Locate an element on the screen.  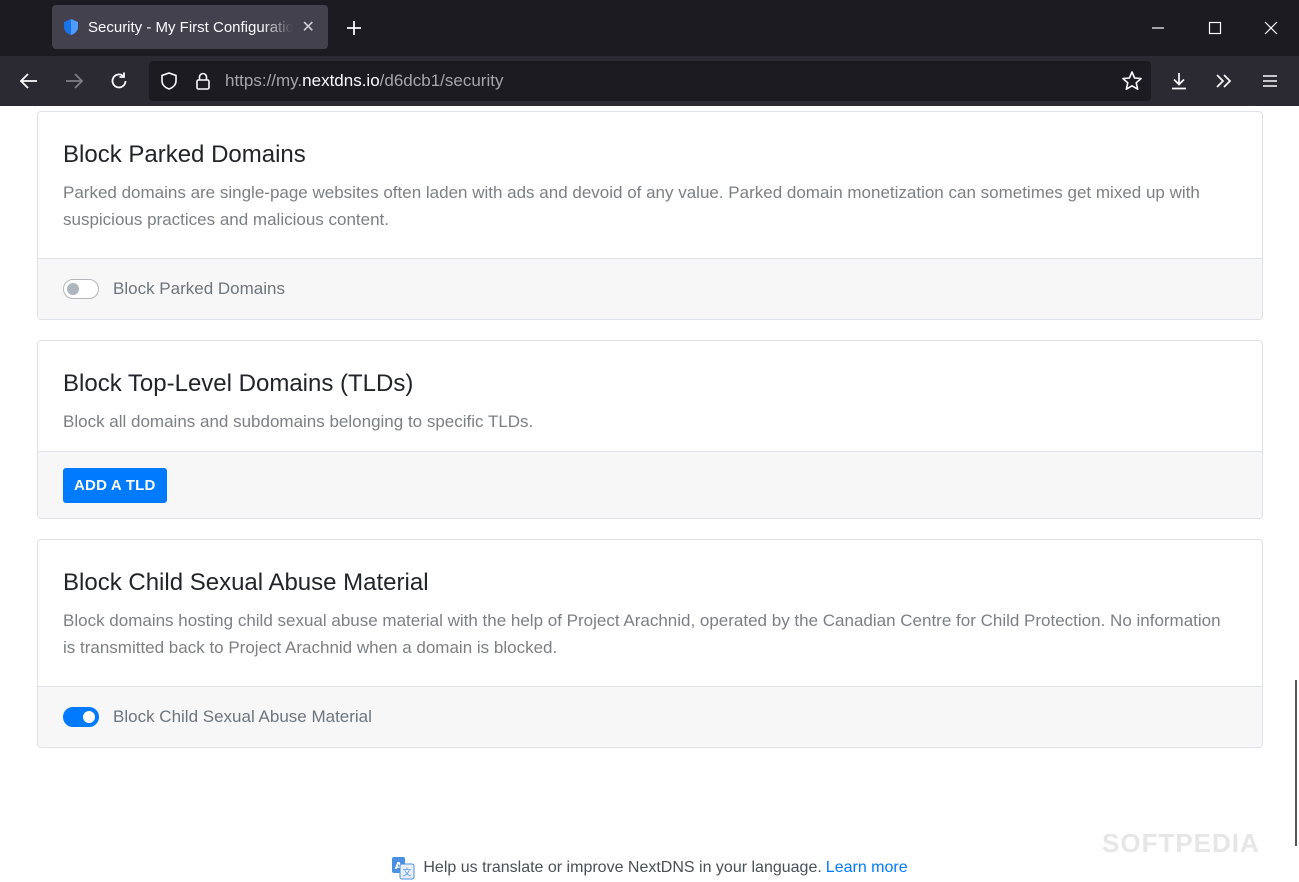
maximize-icon is located at coordinates (1215, 28).